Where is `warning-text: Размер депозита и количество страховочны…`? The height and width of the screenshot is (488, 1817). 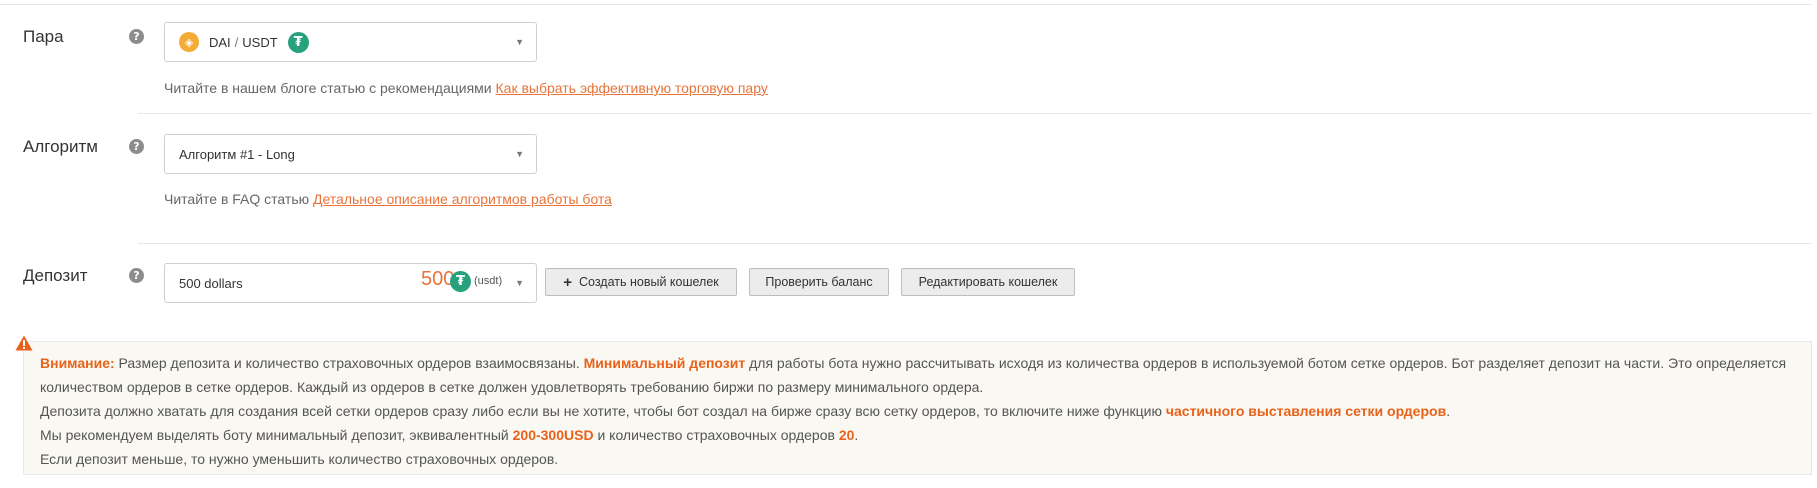 warning-text: Размер депозита и количество страховочны… is located at coordinates (349, 363).